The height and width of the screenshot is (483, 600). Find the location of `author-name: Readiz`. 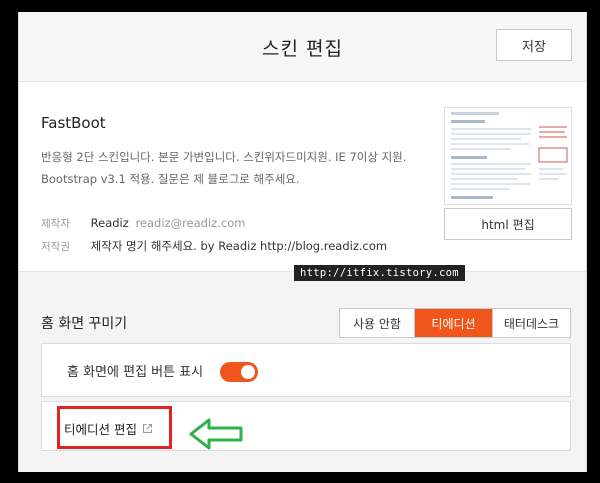

author-name: Readiz is located at coordinates (109, 223).